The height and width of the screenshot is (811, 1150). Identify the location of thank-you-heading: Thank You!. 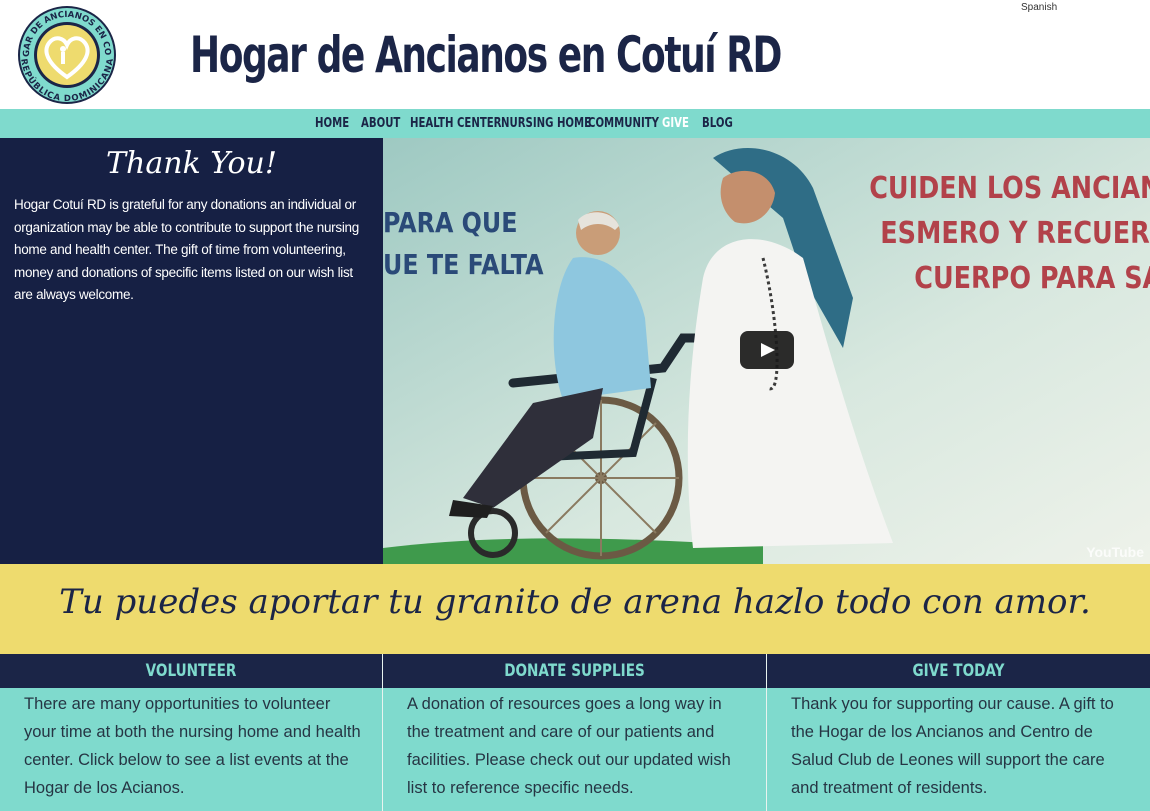
(191, 163).